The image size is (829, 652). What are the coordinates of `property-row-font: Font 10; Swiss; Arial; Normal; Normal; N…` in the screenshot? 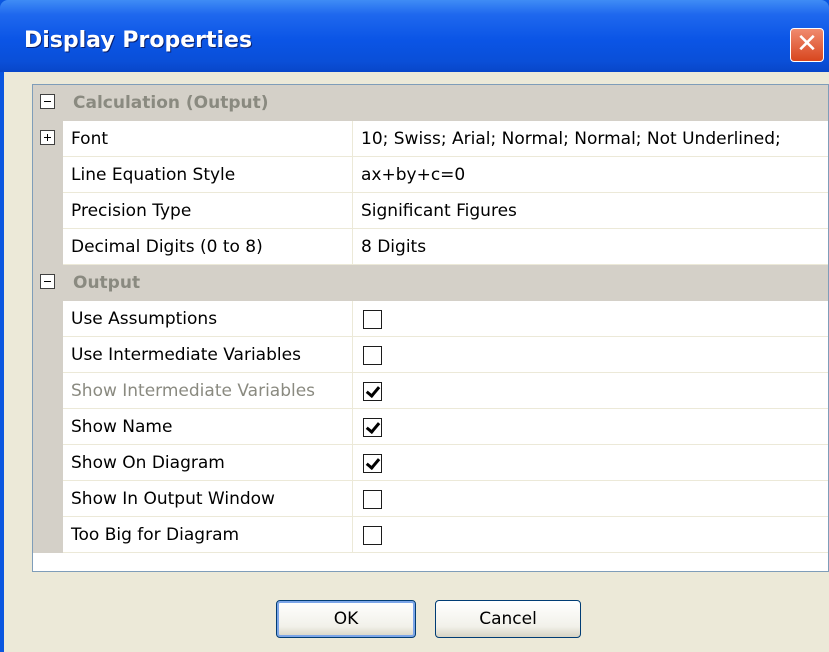 It's located at (430, 139).